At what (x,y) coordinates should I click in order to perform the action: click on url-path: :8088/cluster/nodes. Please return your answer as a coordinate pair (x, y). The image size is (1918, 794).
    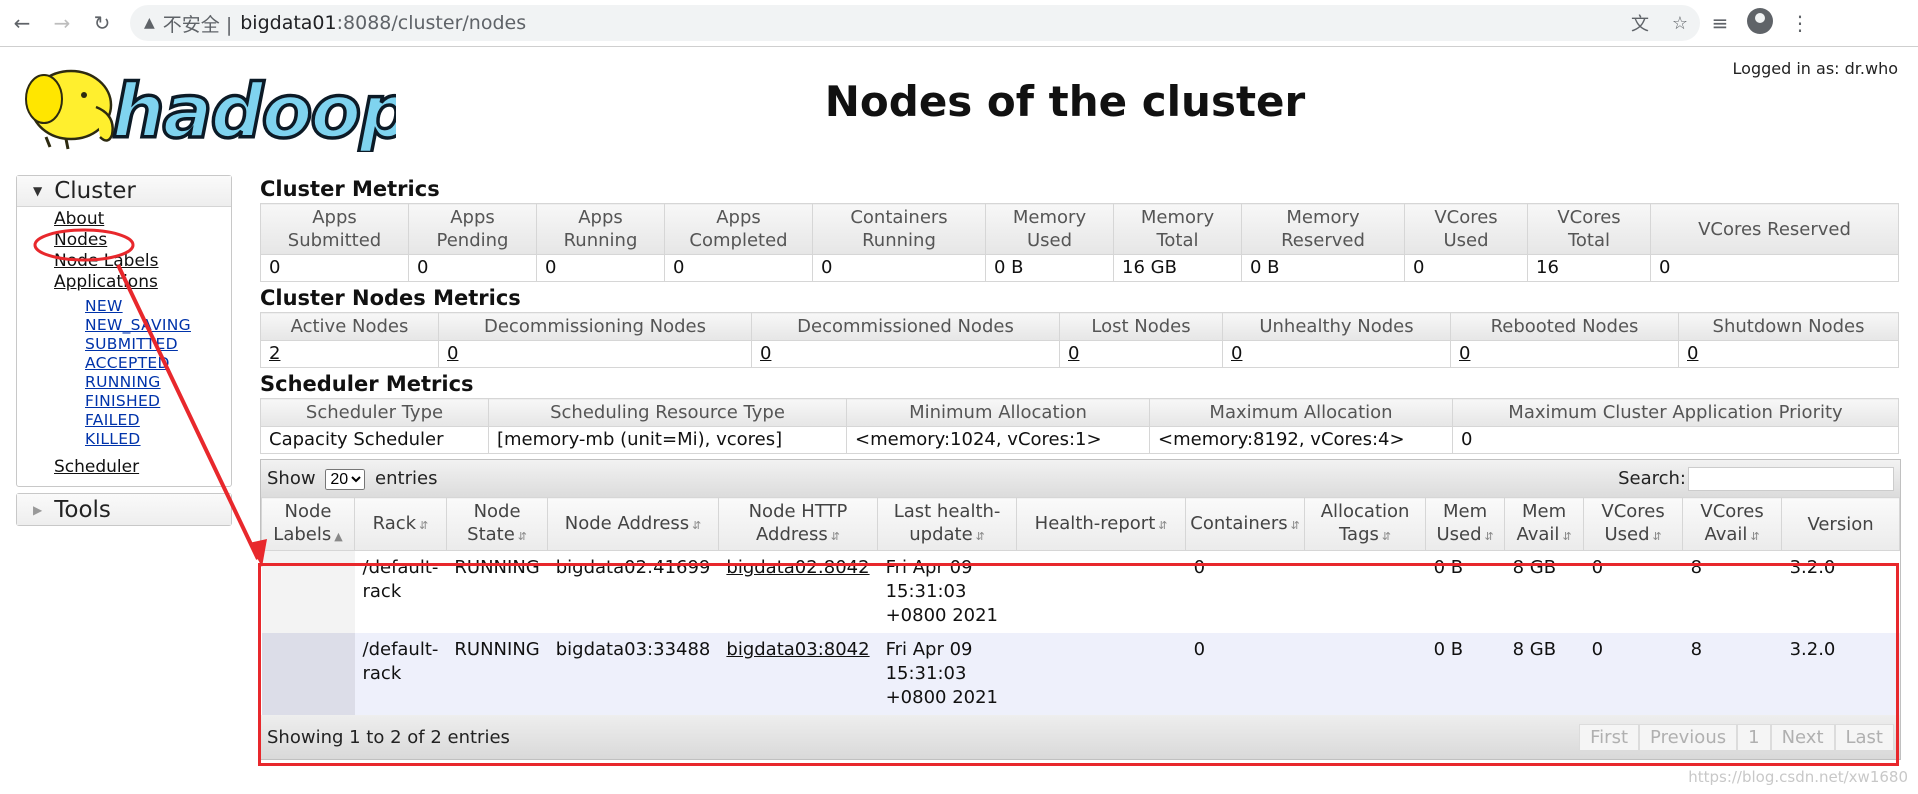
    Looking at the image, I should click on (431, 23).